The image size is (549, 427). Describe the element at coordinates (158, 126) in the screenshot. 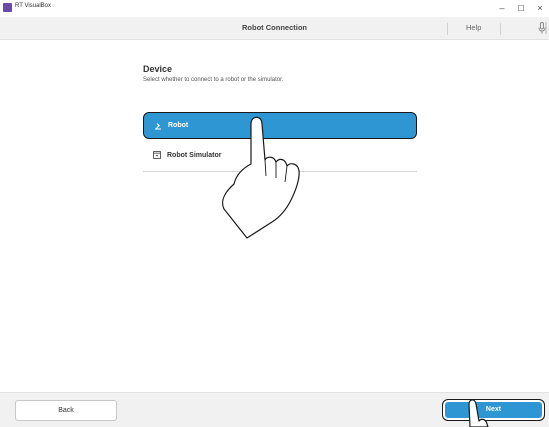

I see `robot-arm-icon` at that location.